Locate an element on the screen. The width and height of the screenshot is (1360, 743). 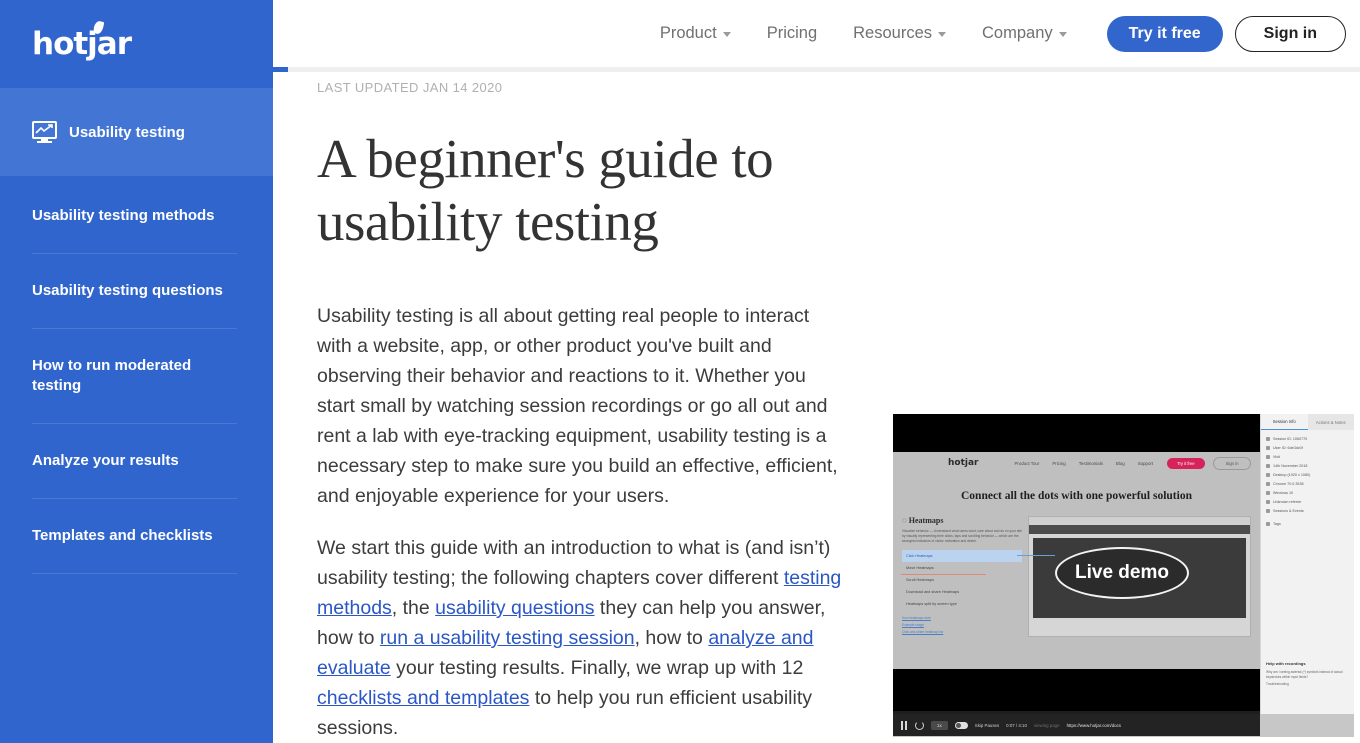
live-demo-overlay-button: Live demo is located at coordinates (1122, 573).